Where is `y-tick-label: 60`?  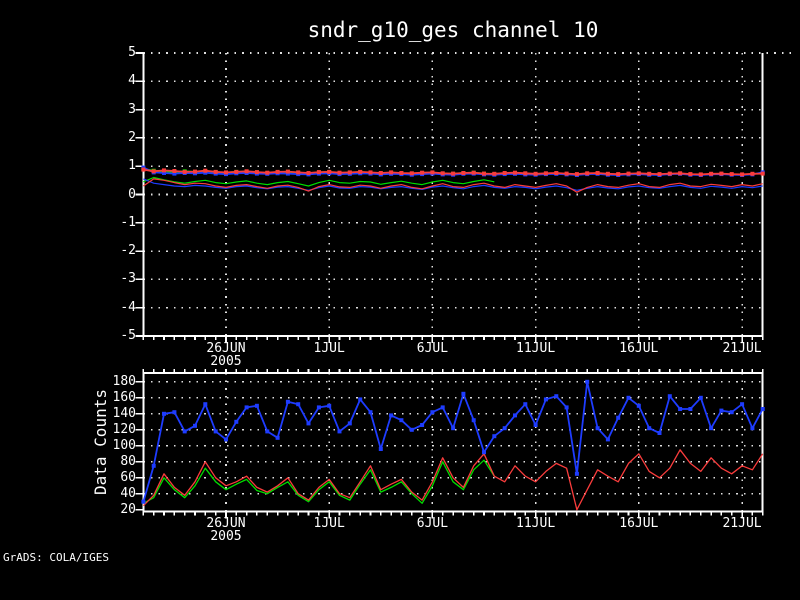
y-tick-label: 60 is located at coordinates (128, 477).